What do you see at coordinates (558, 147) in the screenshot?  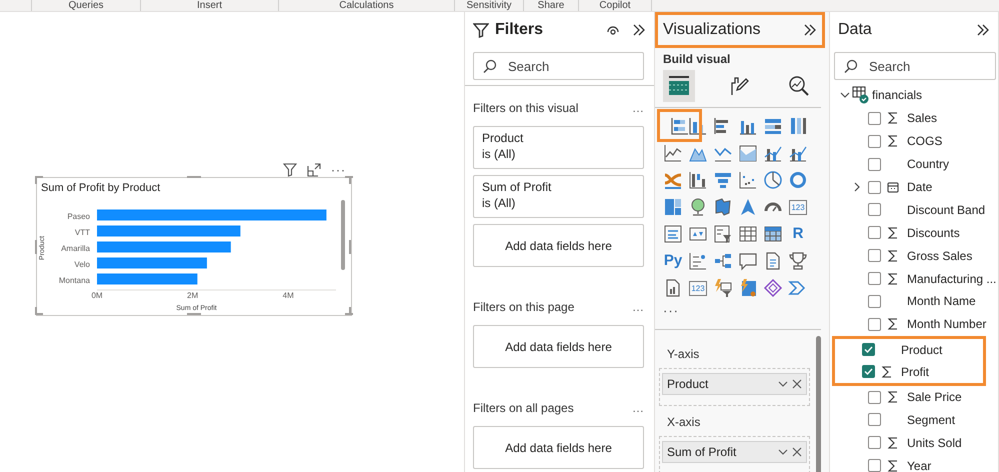 I see `filter-card: Product is (All)` at bounding box center [558, 147].